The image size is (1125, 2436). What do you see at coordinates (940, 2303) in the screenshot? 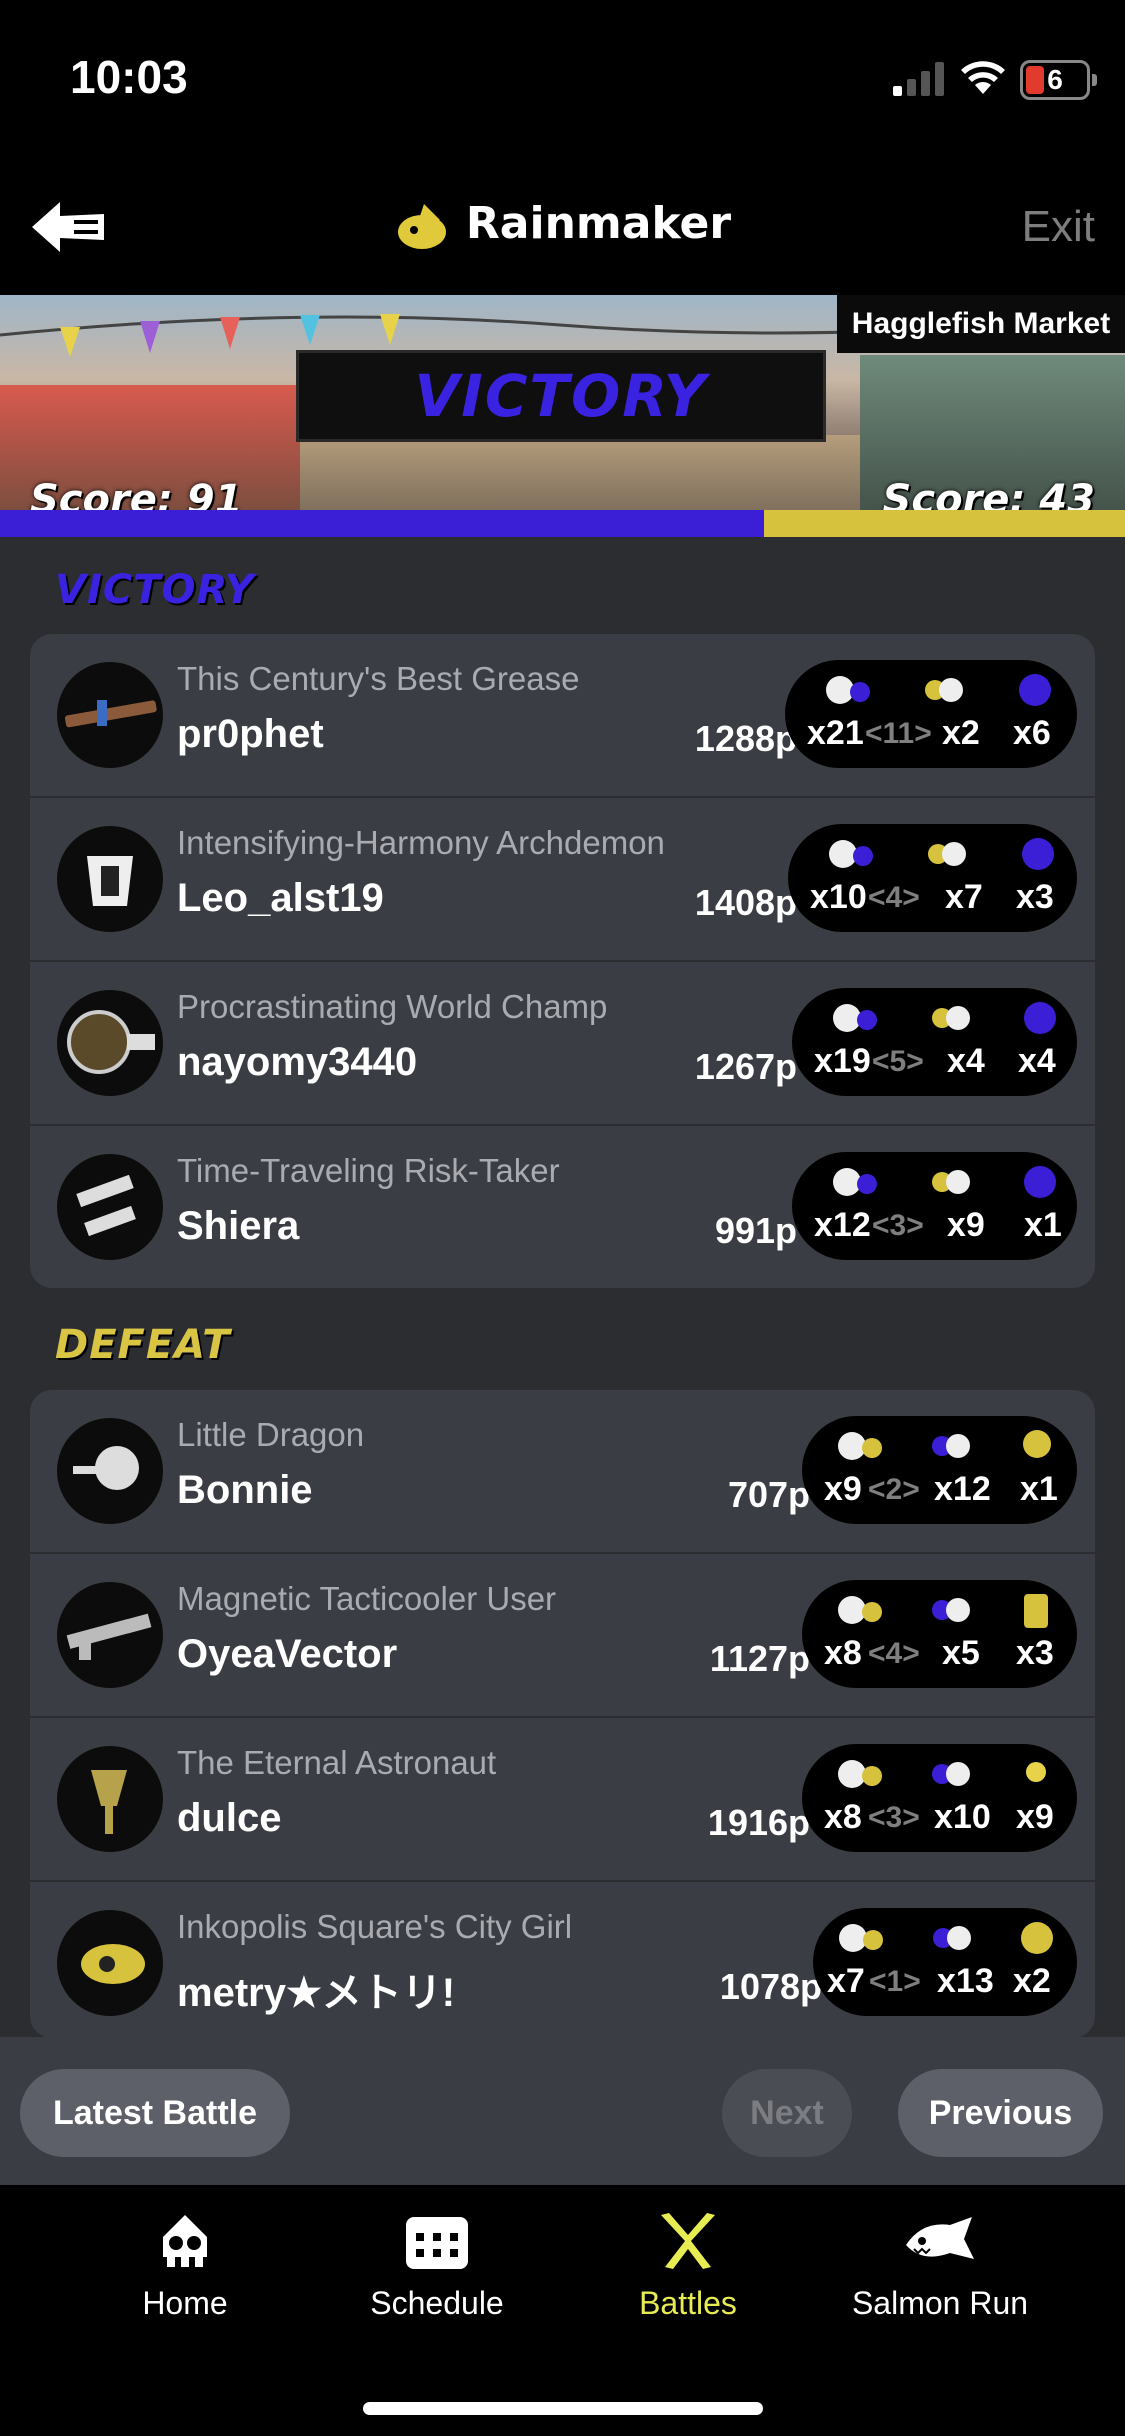
I see `tab-label: Salmon Run` at bounding box center [940, 2303].